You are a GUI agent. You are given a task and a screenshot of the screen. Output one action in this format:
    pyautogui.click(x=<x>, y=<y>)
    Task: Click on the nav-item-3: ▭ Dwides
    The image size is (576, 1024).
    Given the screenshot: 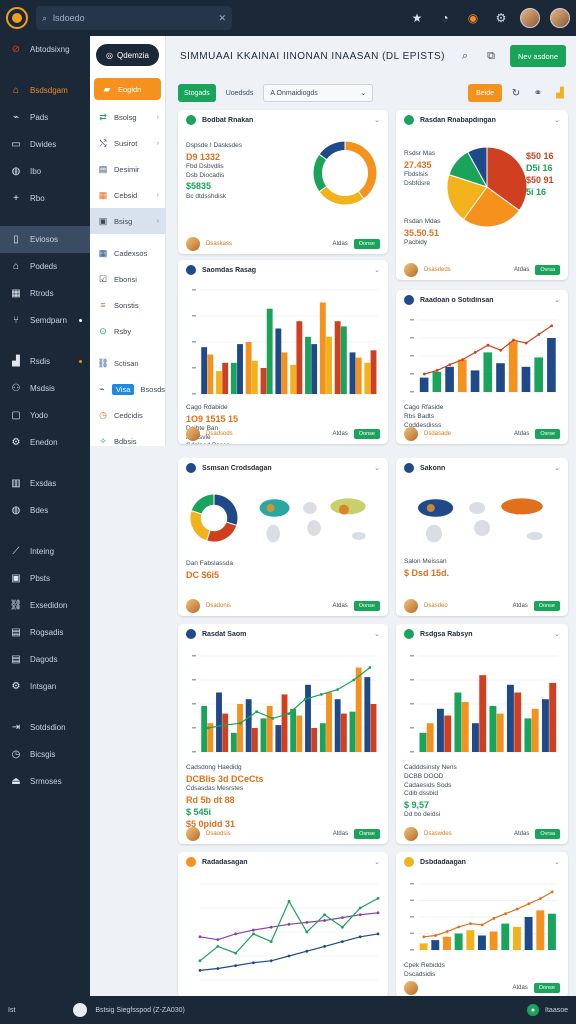 What is the action you would take?
    pyautogui.click(x=45, y=144)
    